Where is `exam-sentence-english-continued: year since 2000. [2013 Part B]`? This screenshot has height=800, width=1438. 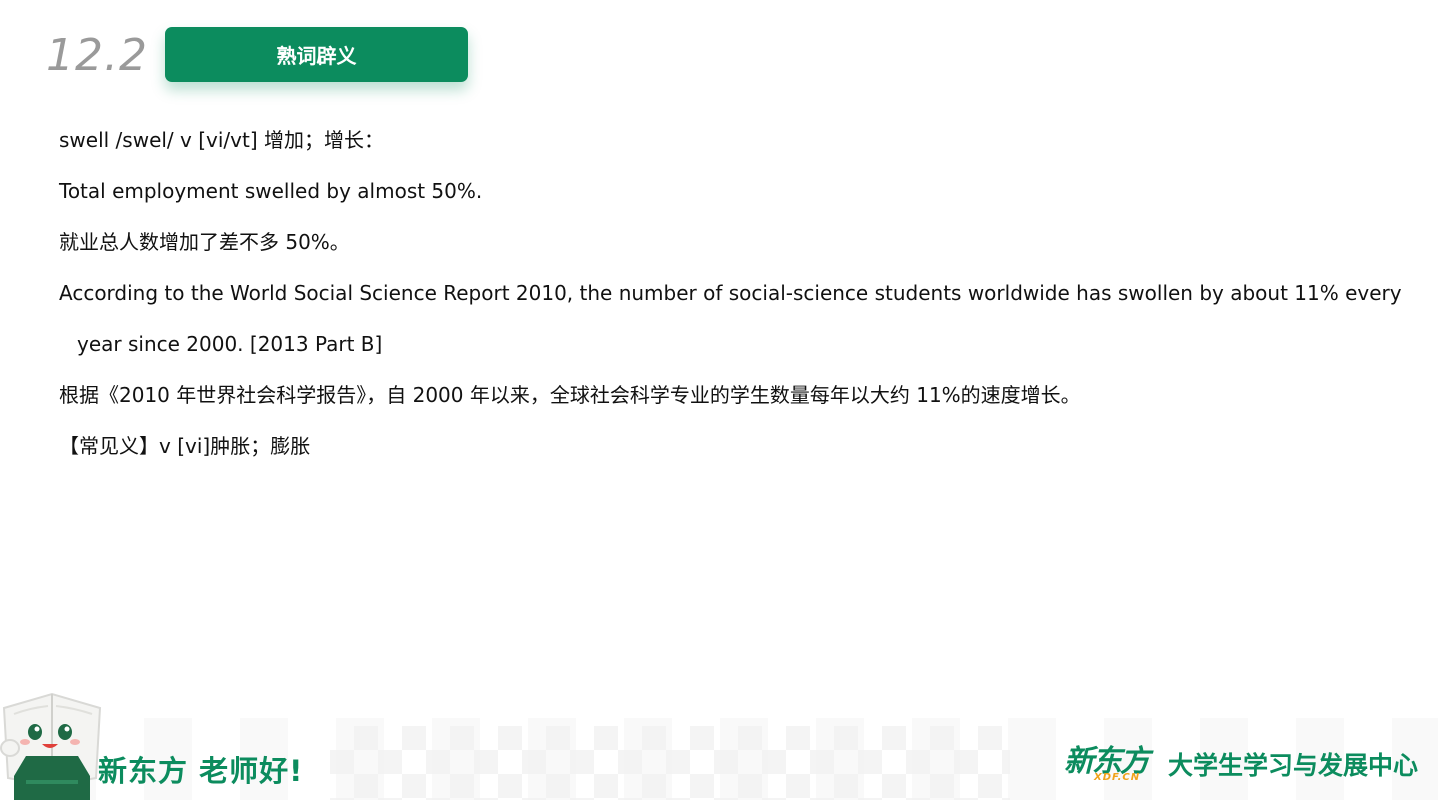
exam-sentence-english-continued: year since 2000. [2013 Part B] is located at coordinates (230, 344).